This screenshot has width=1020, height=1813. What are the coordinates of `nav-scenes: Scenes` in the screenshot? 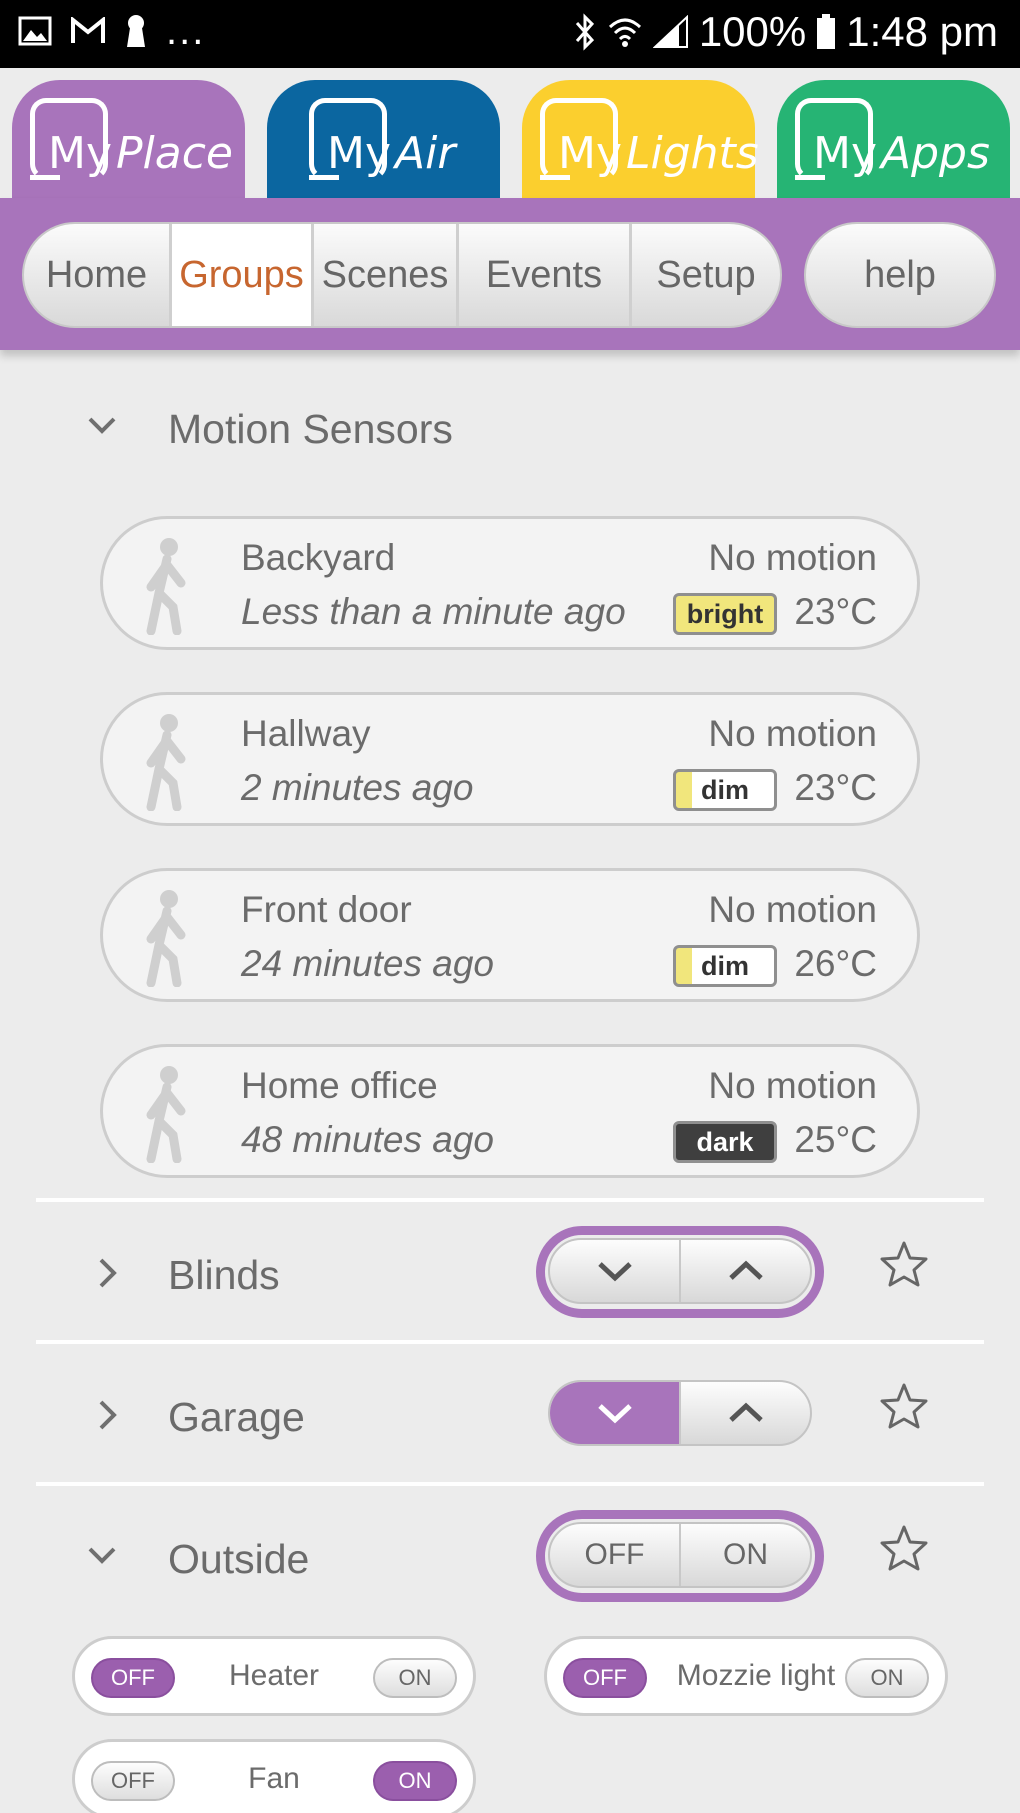 It's located at (386, 275).